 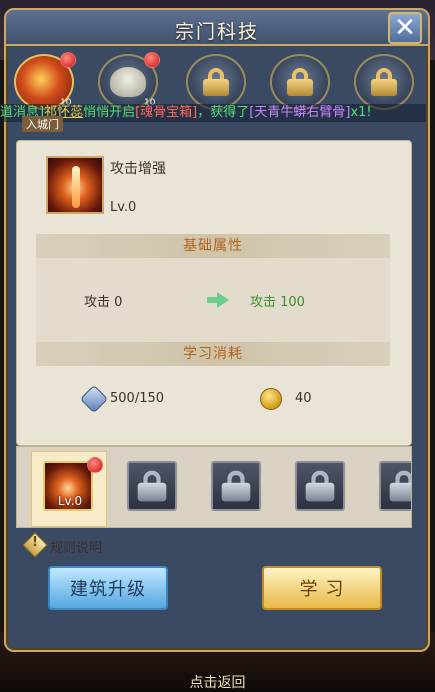 I want to click on skill-slot-strip: Lv.0, so click(x=214, y=487).